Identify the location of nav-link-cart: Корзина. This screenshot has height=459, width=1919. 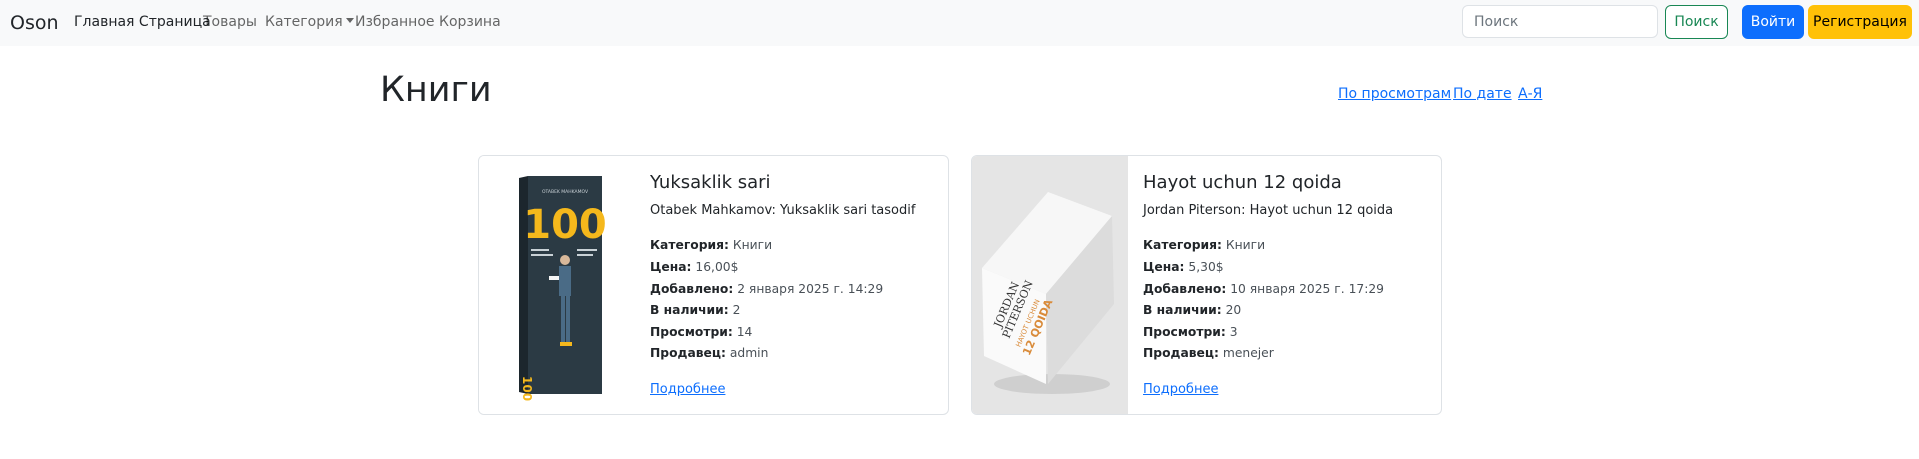
(470, 22).